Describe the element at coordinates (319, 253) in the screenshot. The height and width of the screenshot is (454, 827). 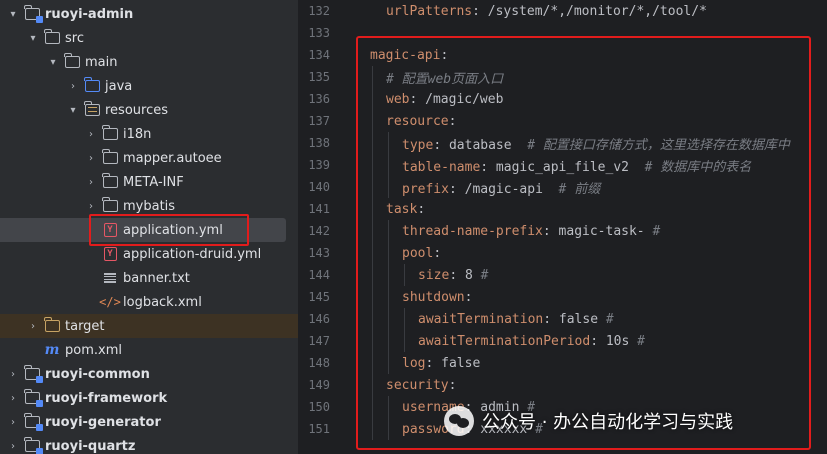
I see `line-number: 143` at that location.